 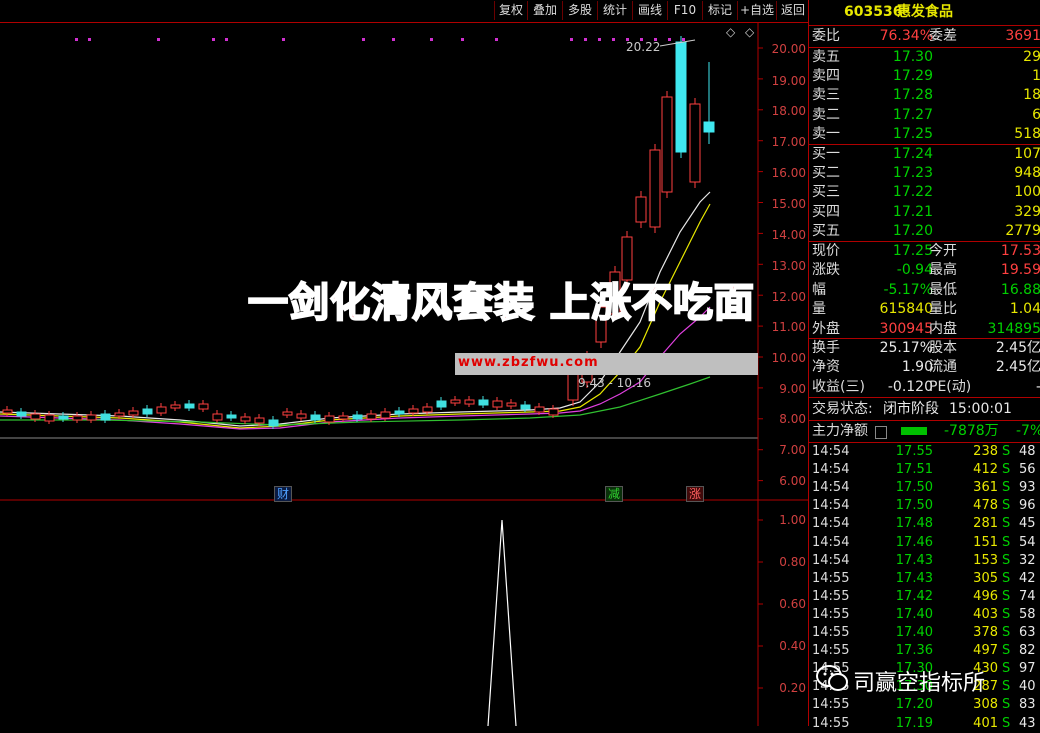 What do you see at coordinates (826, 328) in the screenshot?
I see `quote-label: 外盘` at bounding box center [826, 328].